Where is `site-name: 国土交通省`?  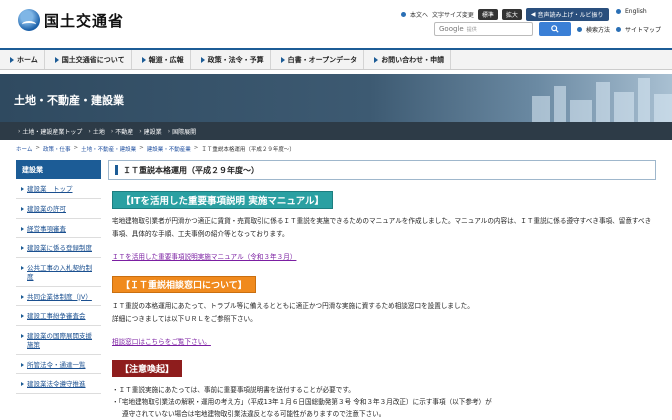 site-name: 国土交通省 is located at coordinates (84, 20).